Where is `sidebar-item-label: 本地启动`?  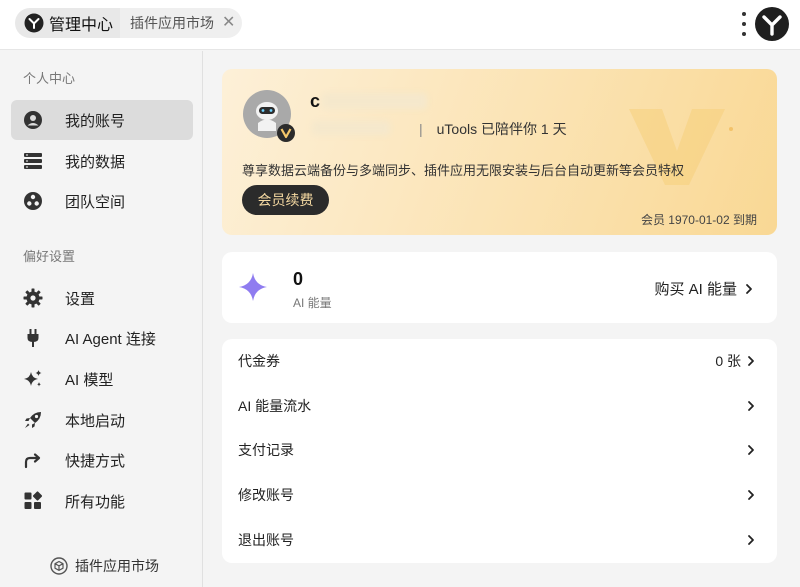
sidebar-item-label: 本地启动 is located at coordinates (95, 421).